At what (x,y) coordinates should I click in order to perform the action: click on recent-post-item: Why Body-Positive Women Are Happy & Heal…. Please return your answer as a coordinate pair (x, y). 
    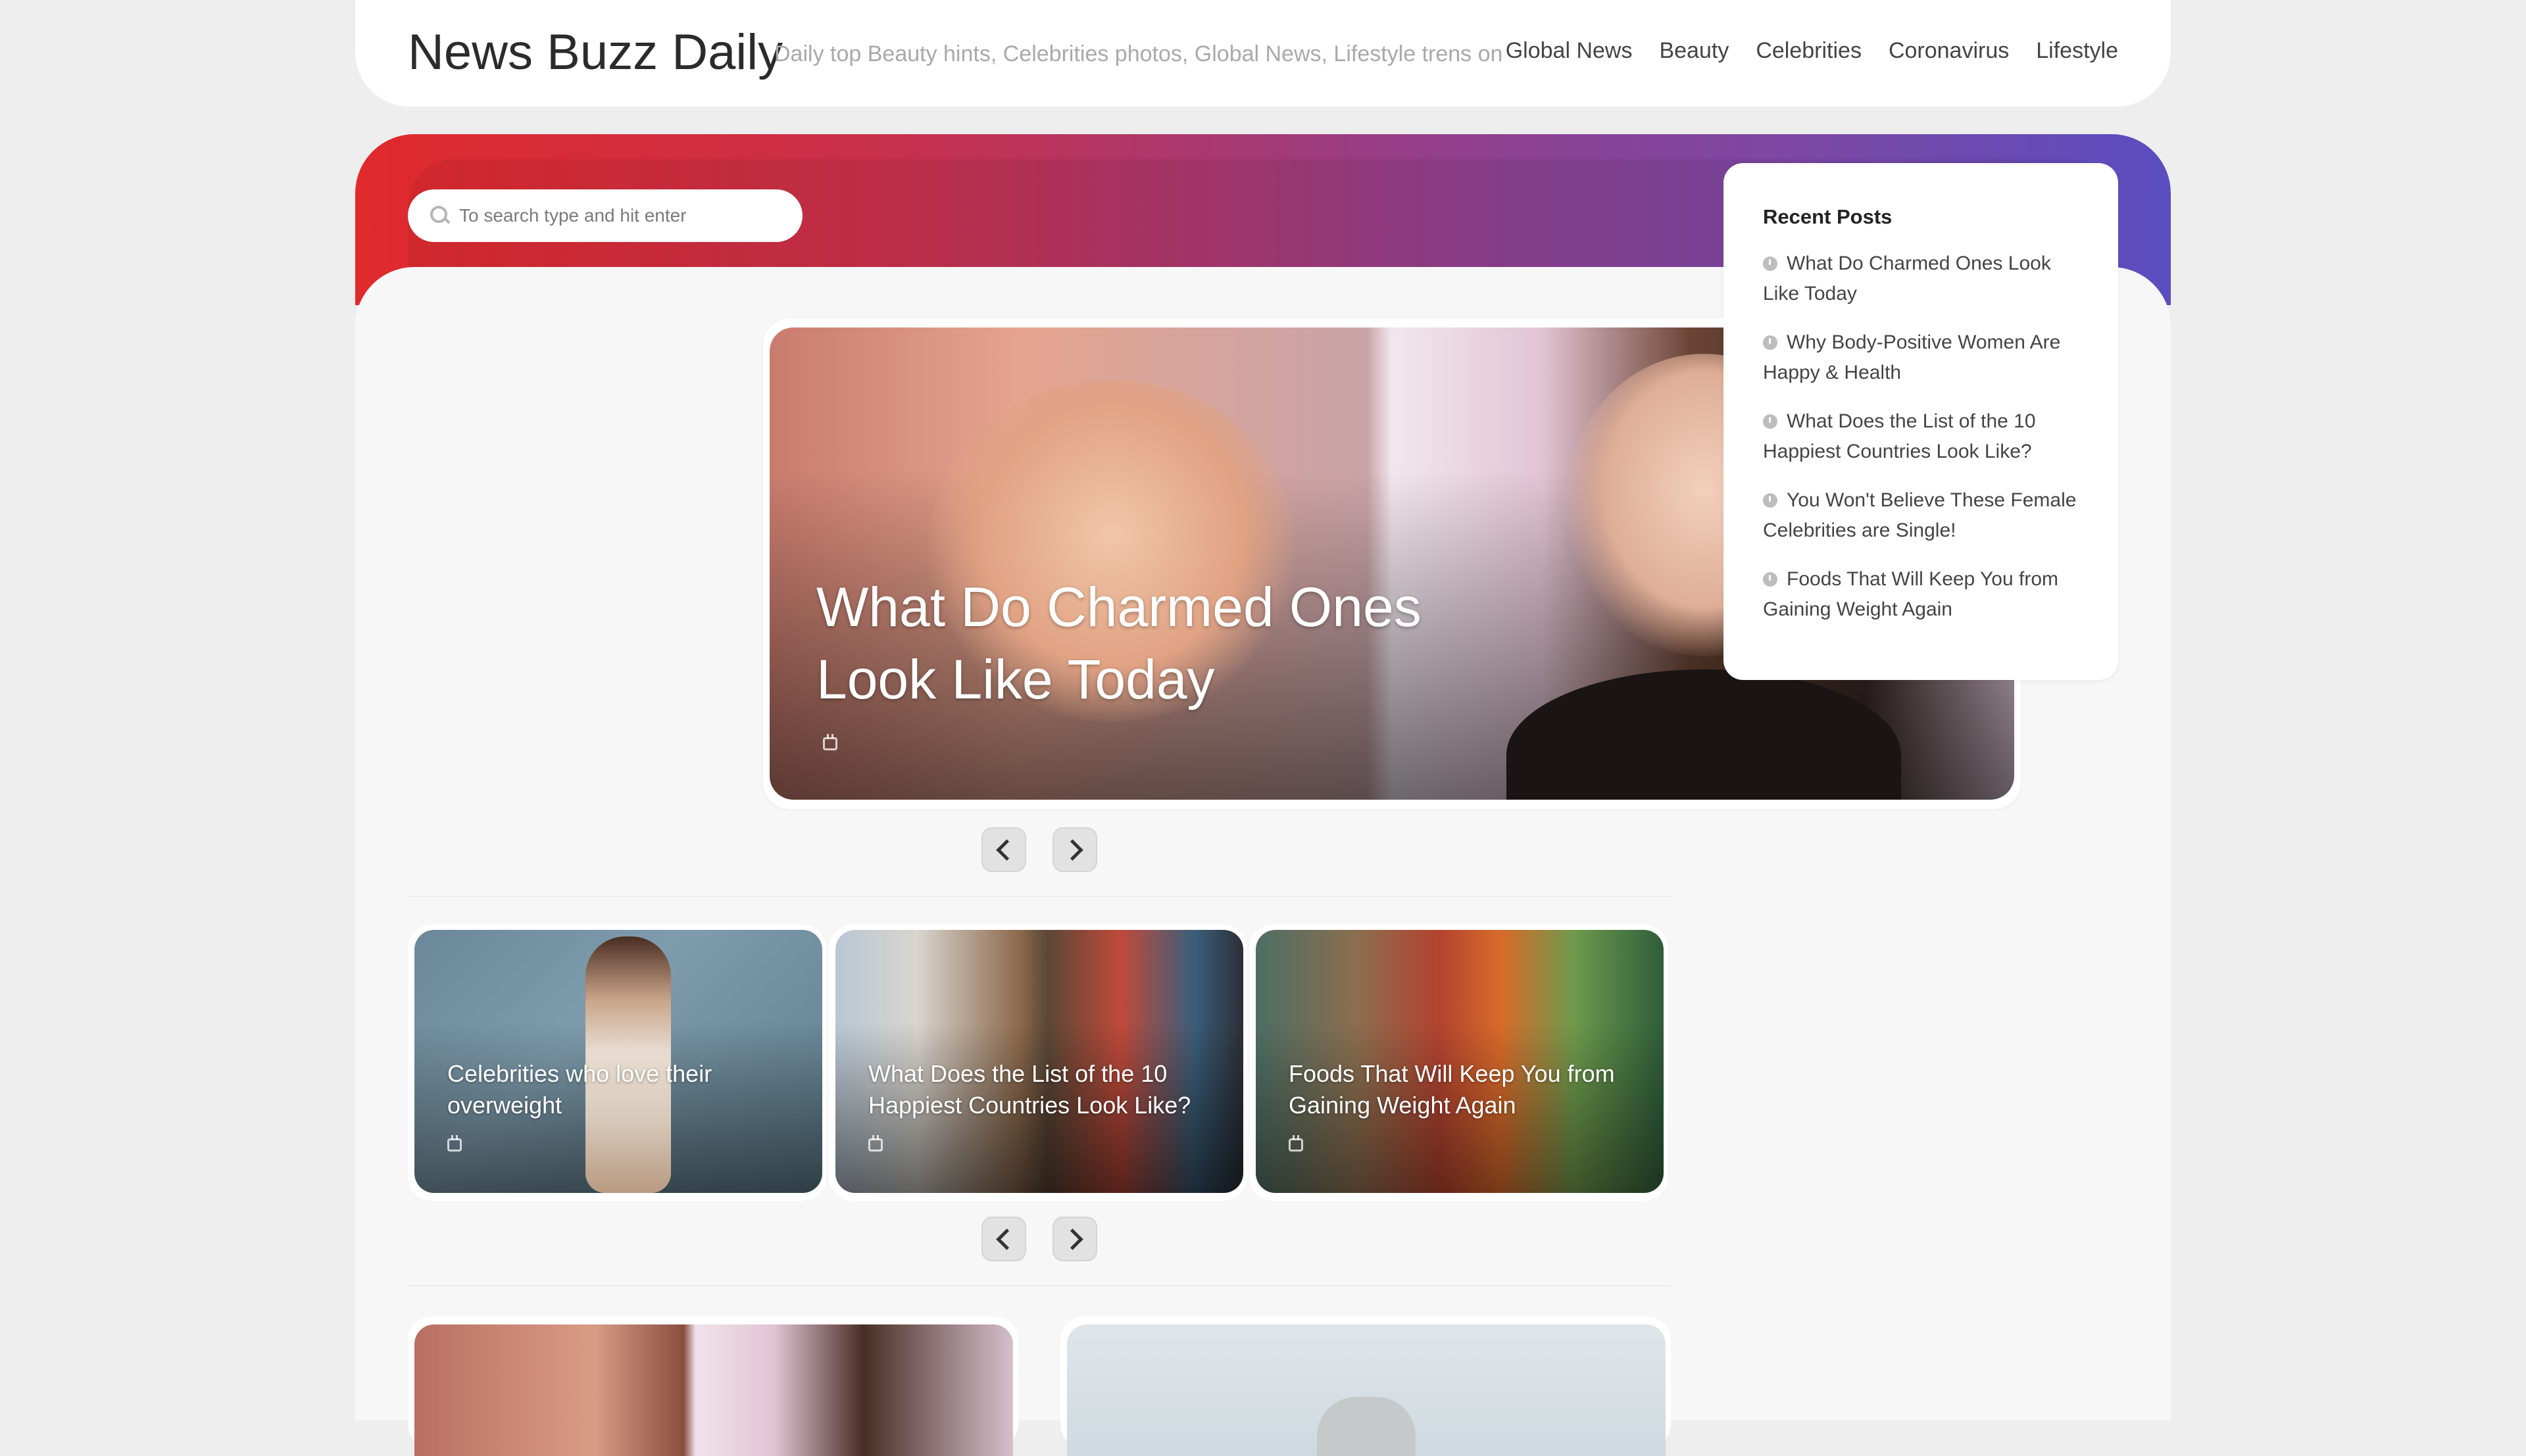
    Looking at the image, I should click on (1927, 358).